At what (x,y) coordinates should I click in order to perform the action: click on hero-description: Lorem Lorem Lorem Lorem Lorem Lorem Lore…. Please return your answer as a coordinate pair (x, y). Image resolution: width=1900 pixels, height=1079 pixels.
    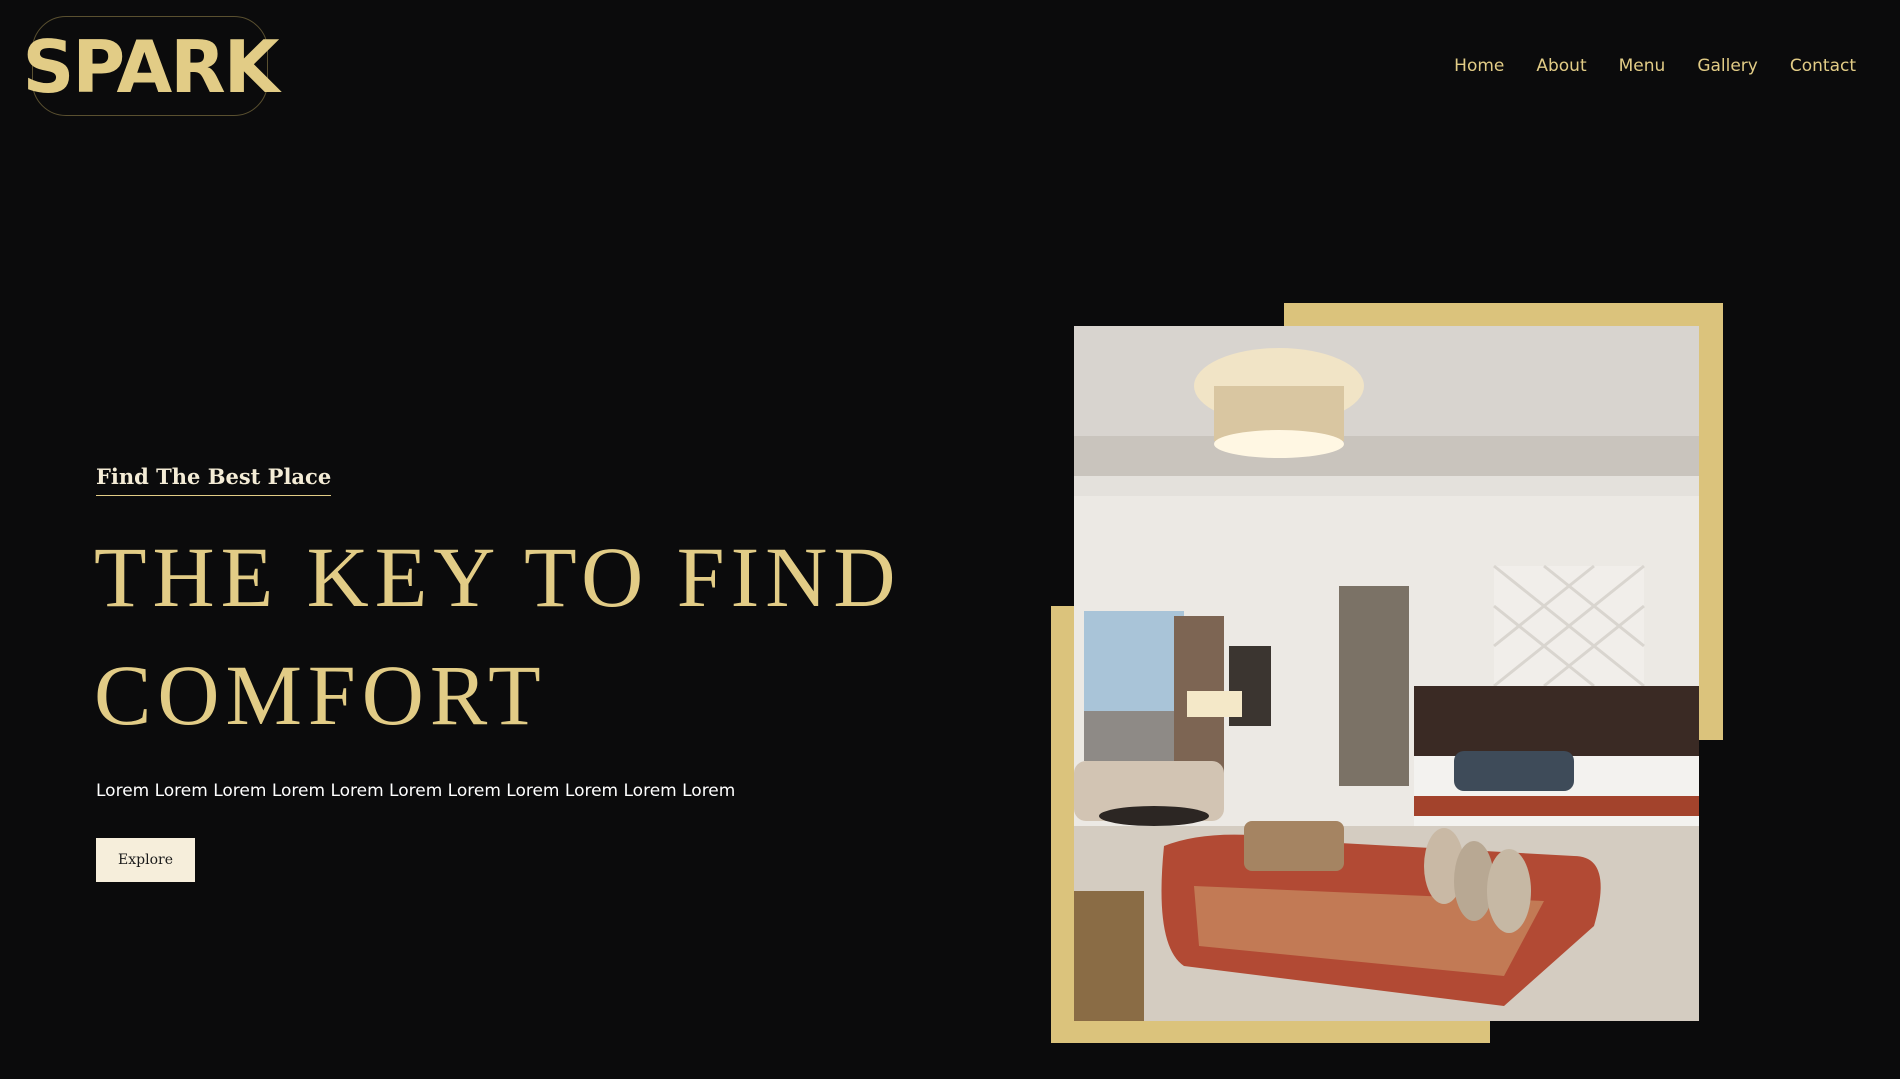
    Looking at the image, I should click on (416, 791).